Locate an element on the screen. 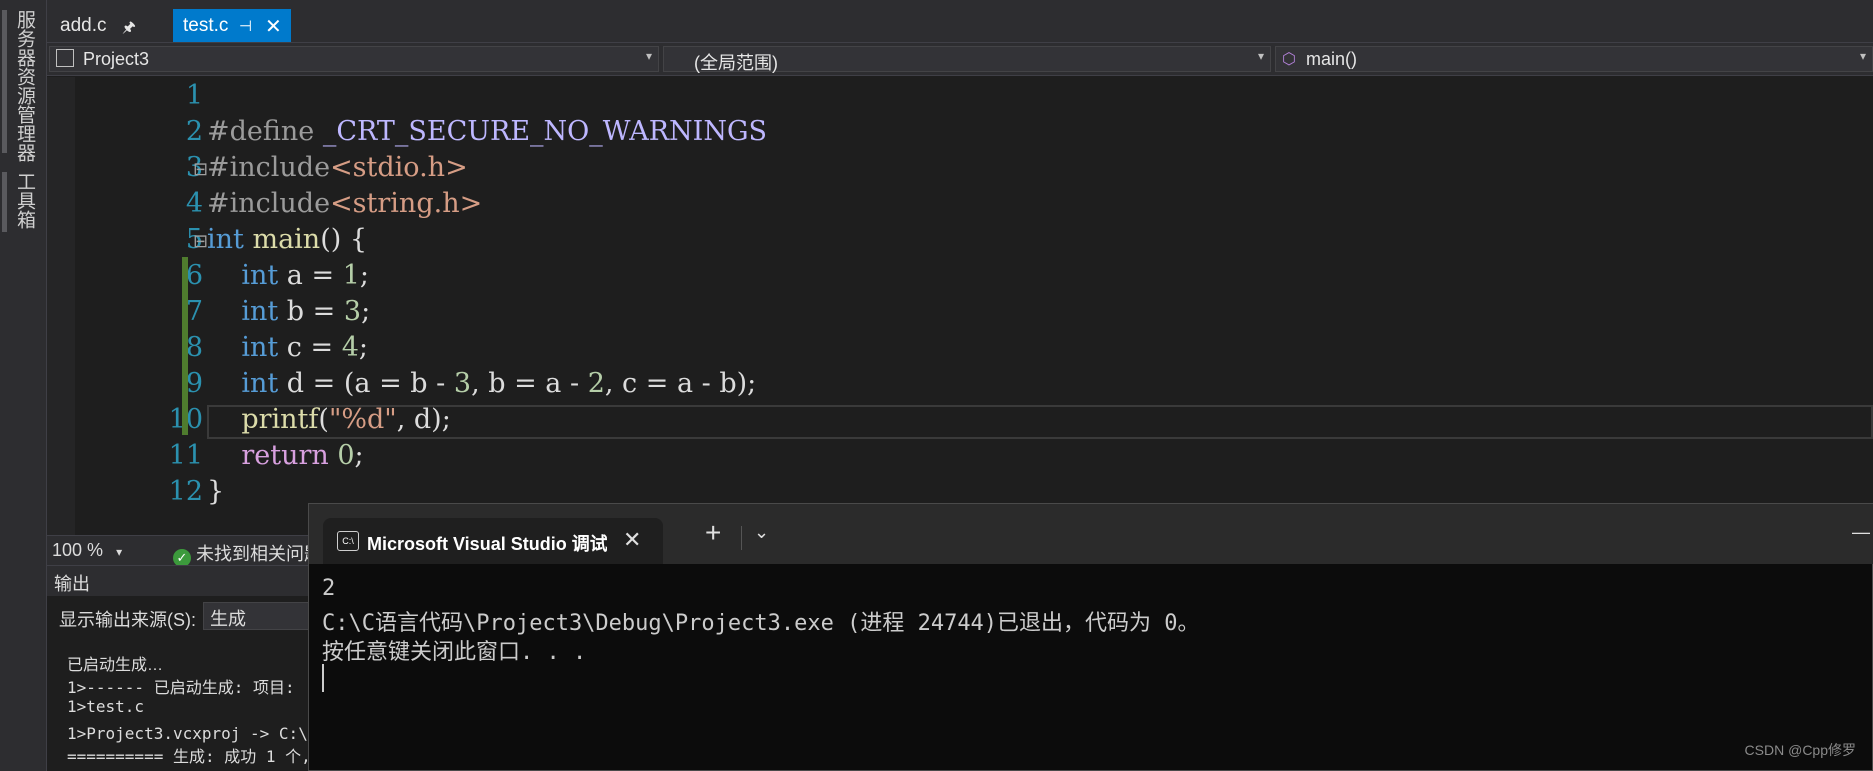 This screenshot has width=1873, height=771. editor-margin is located at coordinates (61, 306).